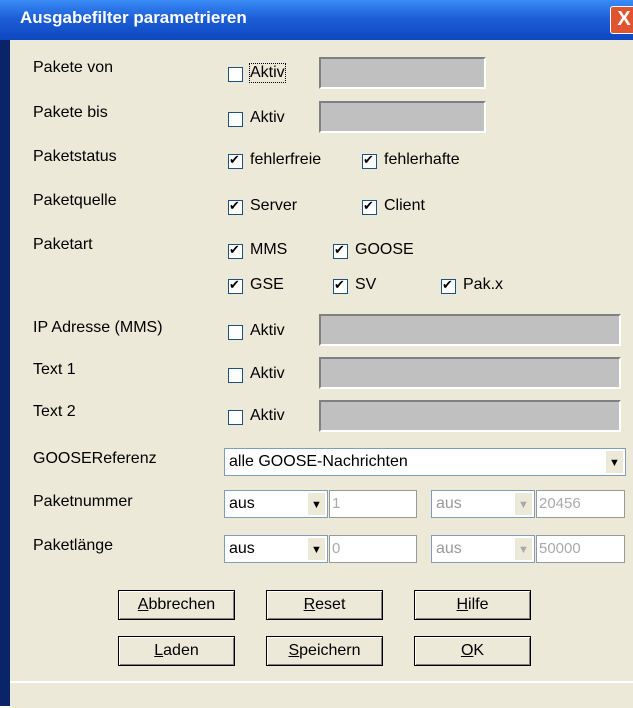 This screenshot has height=708, width=633. What do you see at coordinates (369, 160) in the screenshot?
I see `fehlerhafte-checkbox` at bounding box center [369, 160].